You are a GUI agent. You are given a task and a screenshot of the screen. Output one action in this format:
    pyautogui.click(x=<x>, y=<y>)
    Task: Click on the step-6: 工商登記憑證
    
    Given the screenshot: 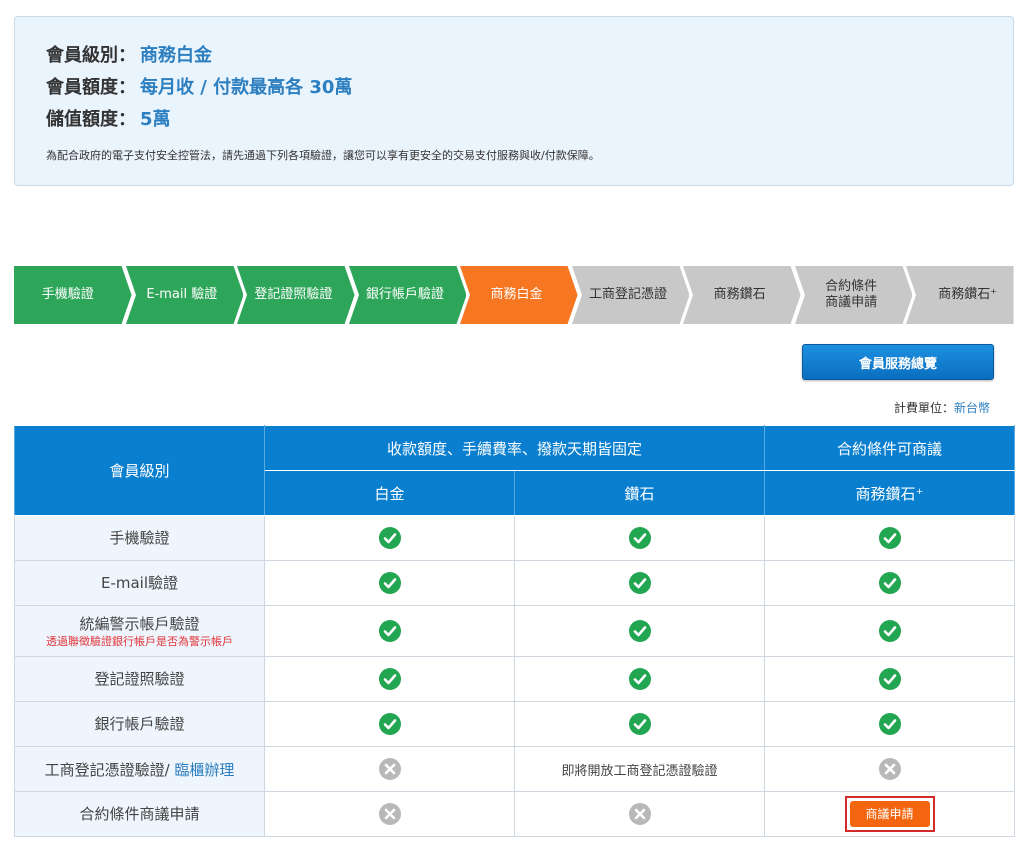 What is the action you would take?
    pyautogui.click(x=630, y=295)
    